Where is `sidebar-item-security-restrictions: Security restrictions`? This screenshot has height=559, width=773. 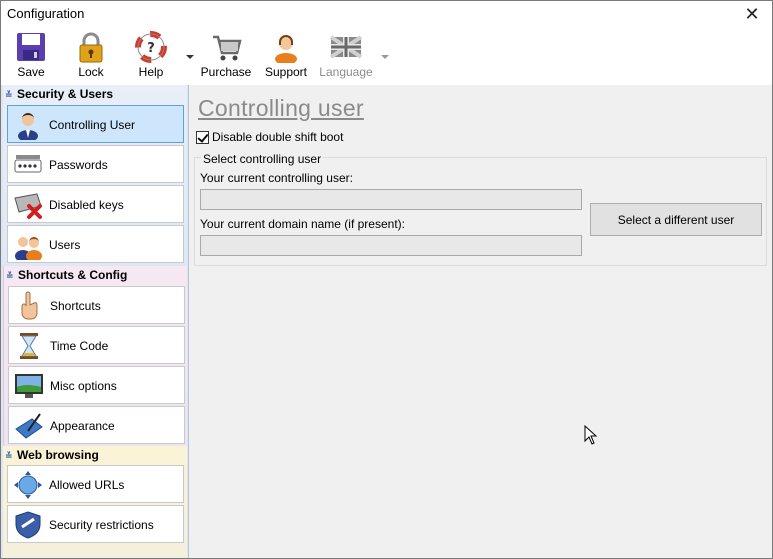
sidebar-item-security-restrictions: Security restrictions is located at coordinates (95, 524).